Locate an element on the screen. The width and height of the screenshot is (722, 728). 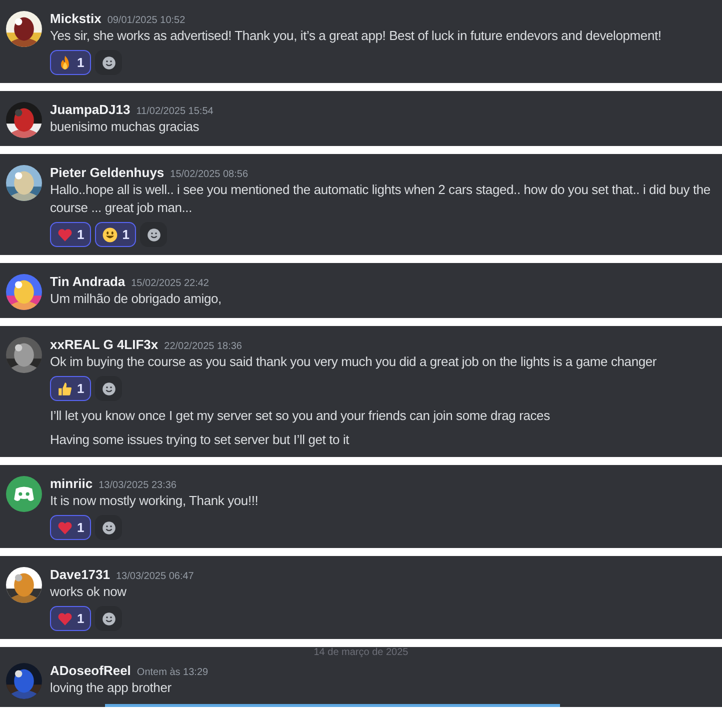
timestamp: 11/02/2025 15:54 is located at coordinates (175, 111).